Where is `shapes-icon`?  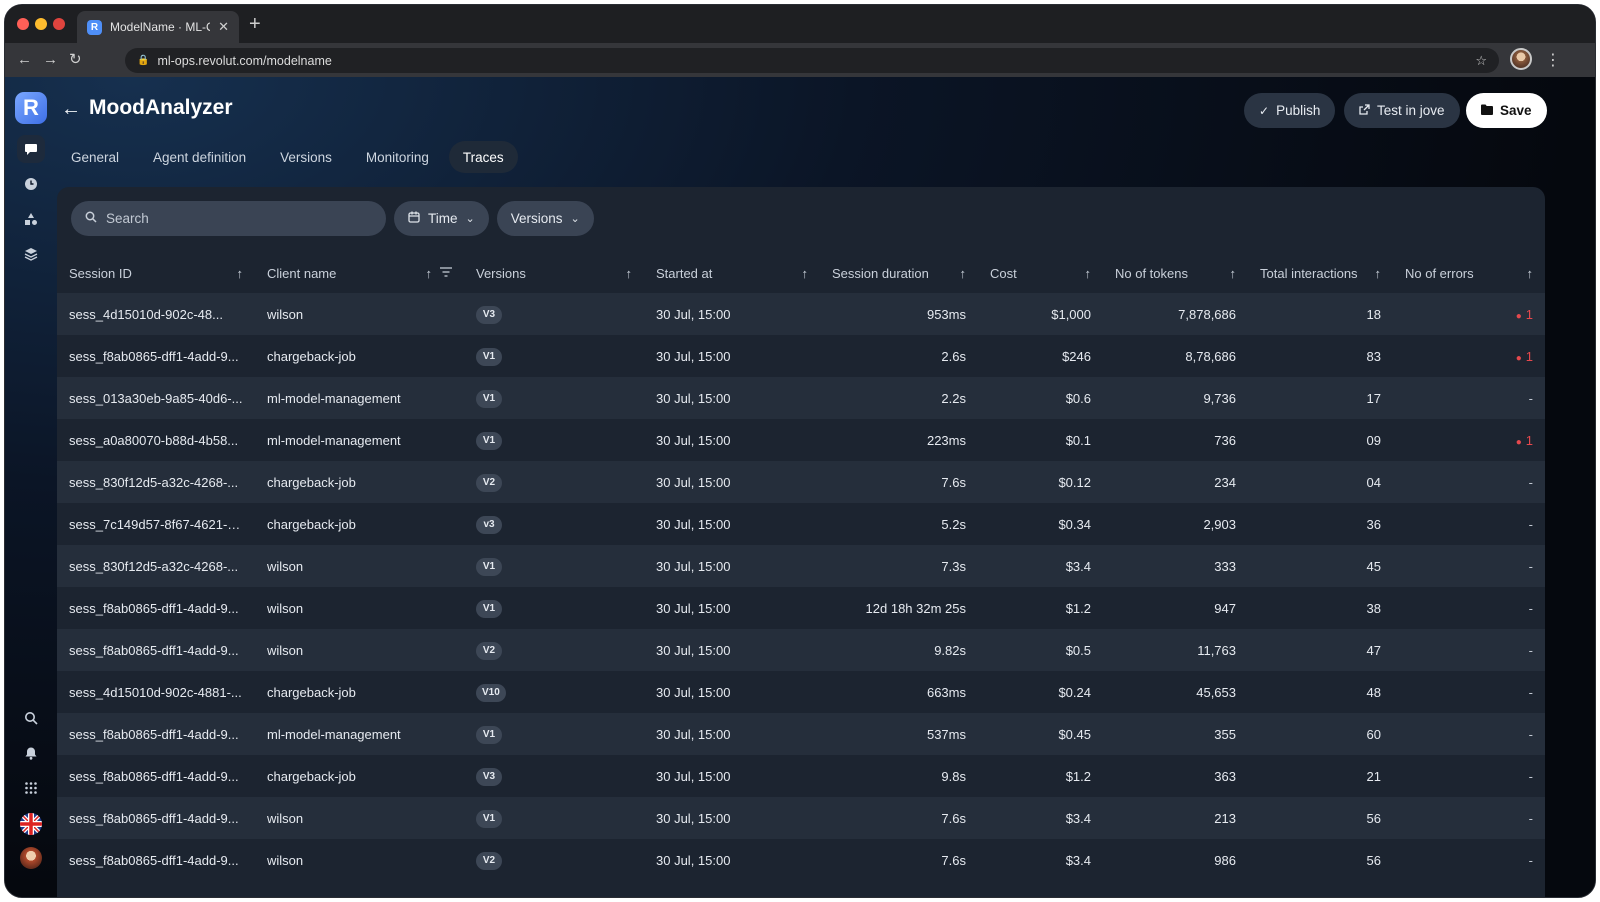
shapes-icon is located at coordinates (31, 219).